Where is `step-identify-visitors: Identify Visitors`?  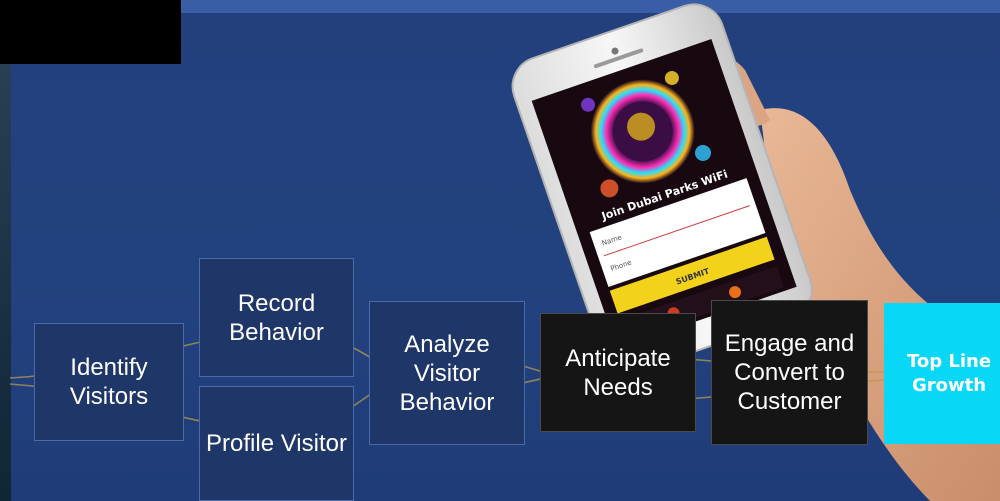 step-identify-visitors: Identify Visitors is located at coordinates (109, 382).